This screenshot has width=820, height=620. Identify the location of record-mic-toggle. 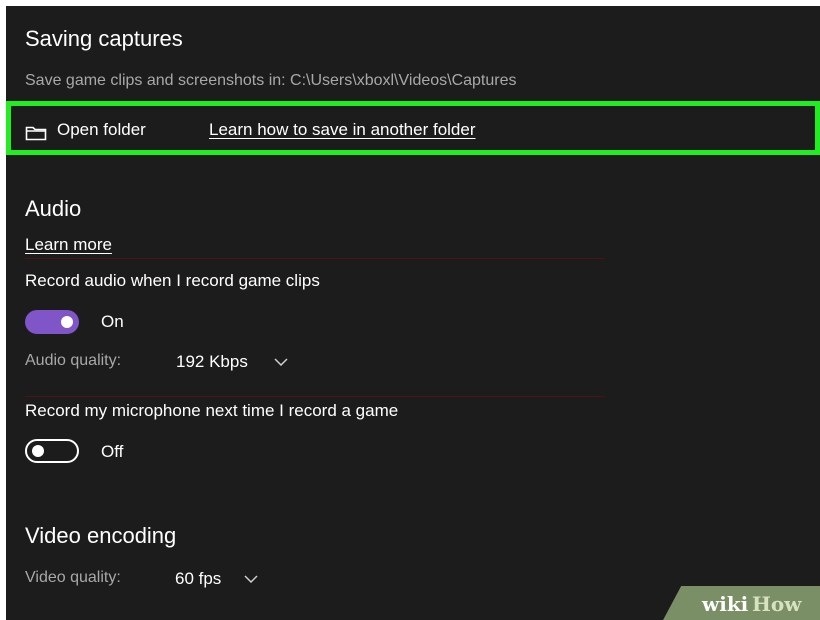
(52, 451).